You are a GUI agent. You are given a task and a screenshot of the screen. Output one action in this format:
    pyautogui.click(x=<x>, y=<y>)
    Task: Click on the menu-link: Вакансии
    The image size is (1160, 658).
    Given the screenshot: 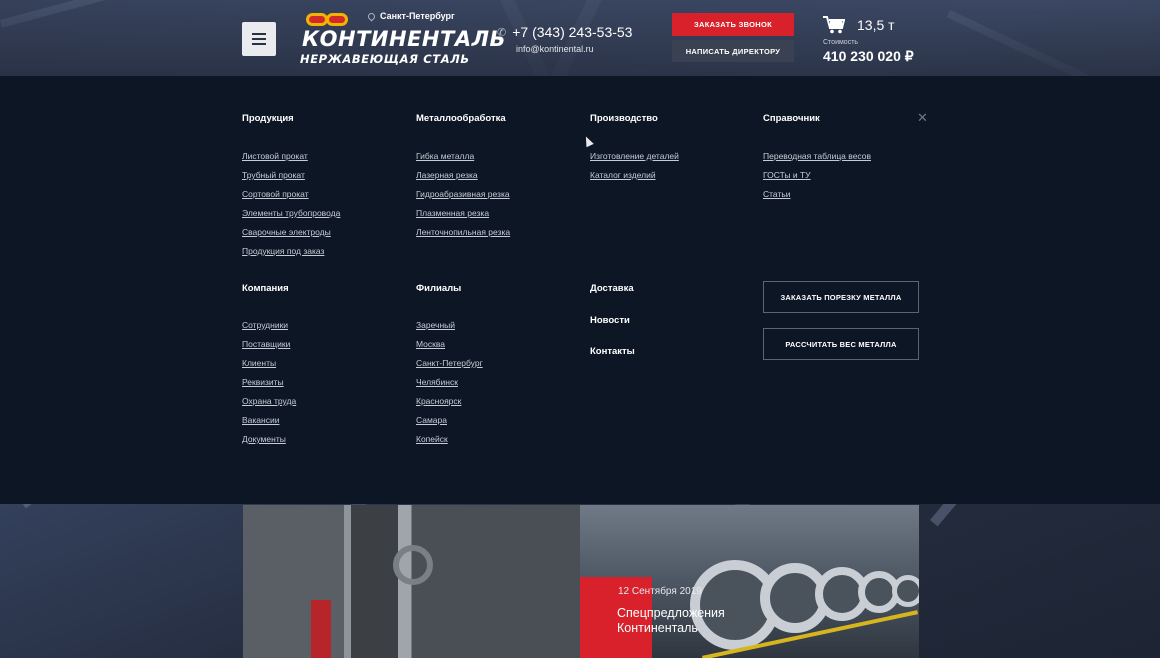 What is the action you would take?
    pyautogui.click(x=260, y=420)
    